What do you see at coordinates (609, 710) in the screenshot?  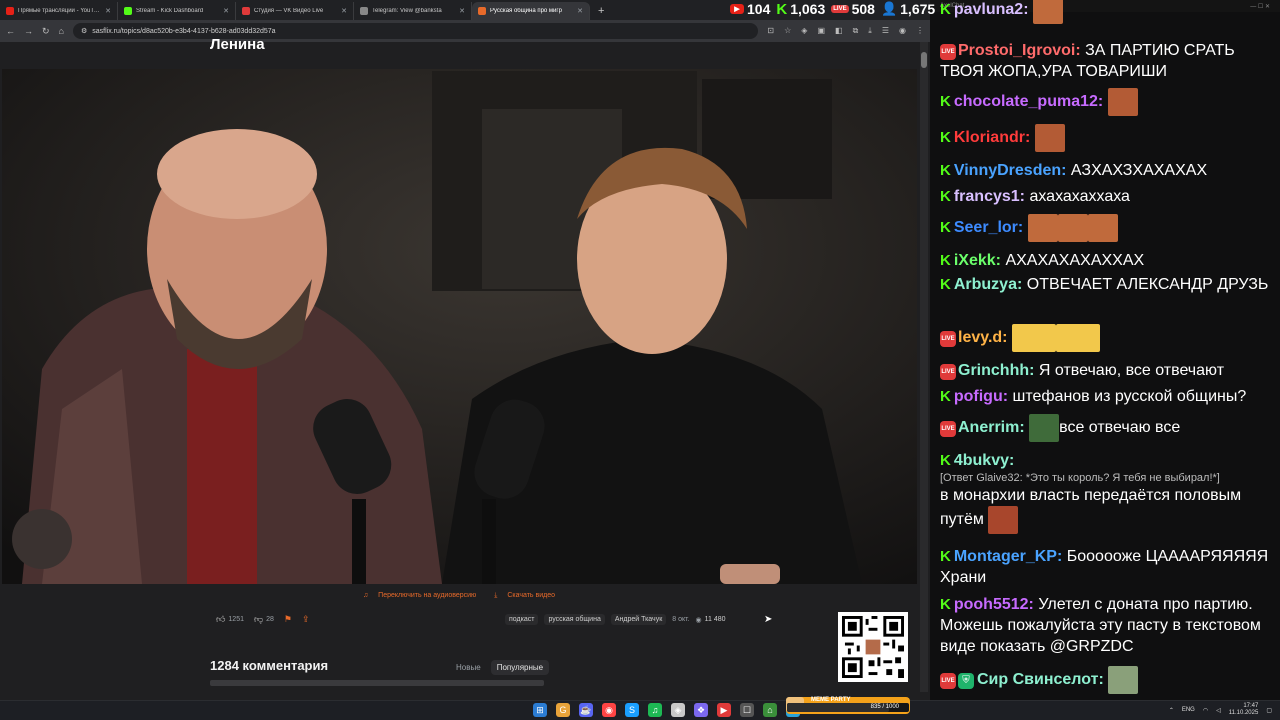 I see `taskbar-app-icon: ◉` at bounding box center [609, 710].